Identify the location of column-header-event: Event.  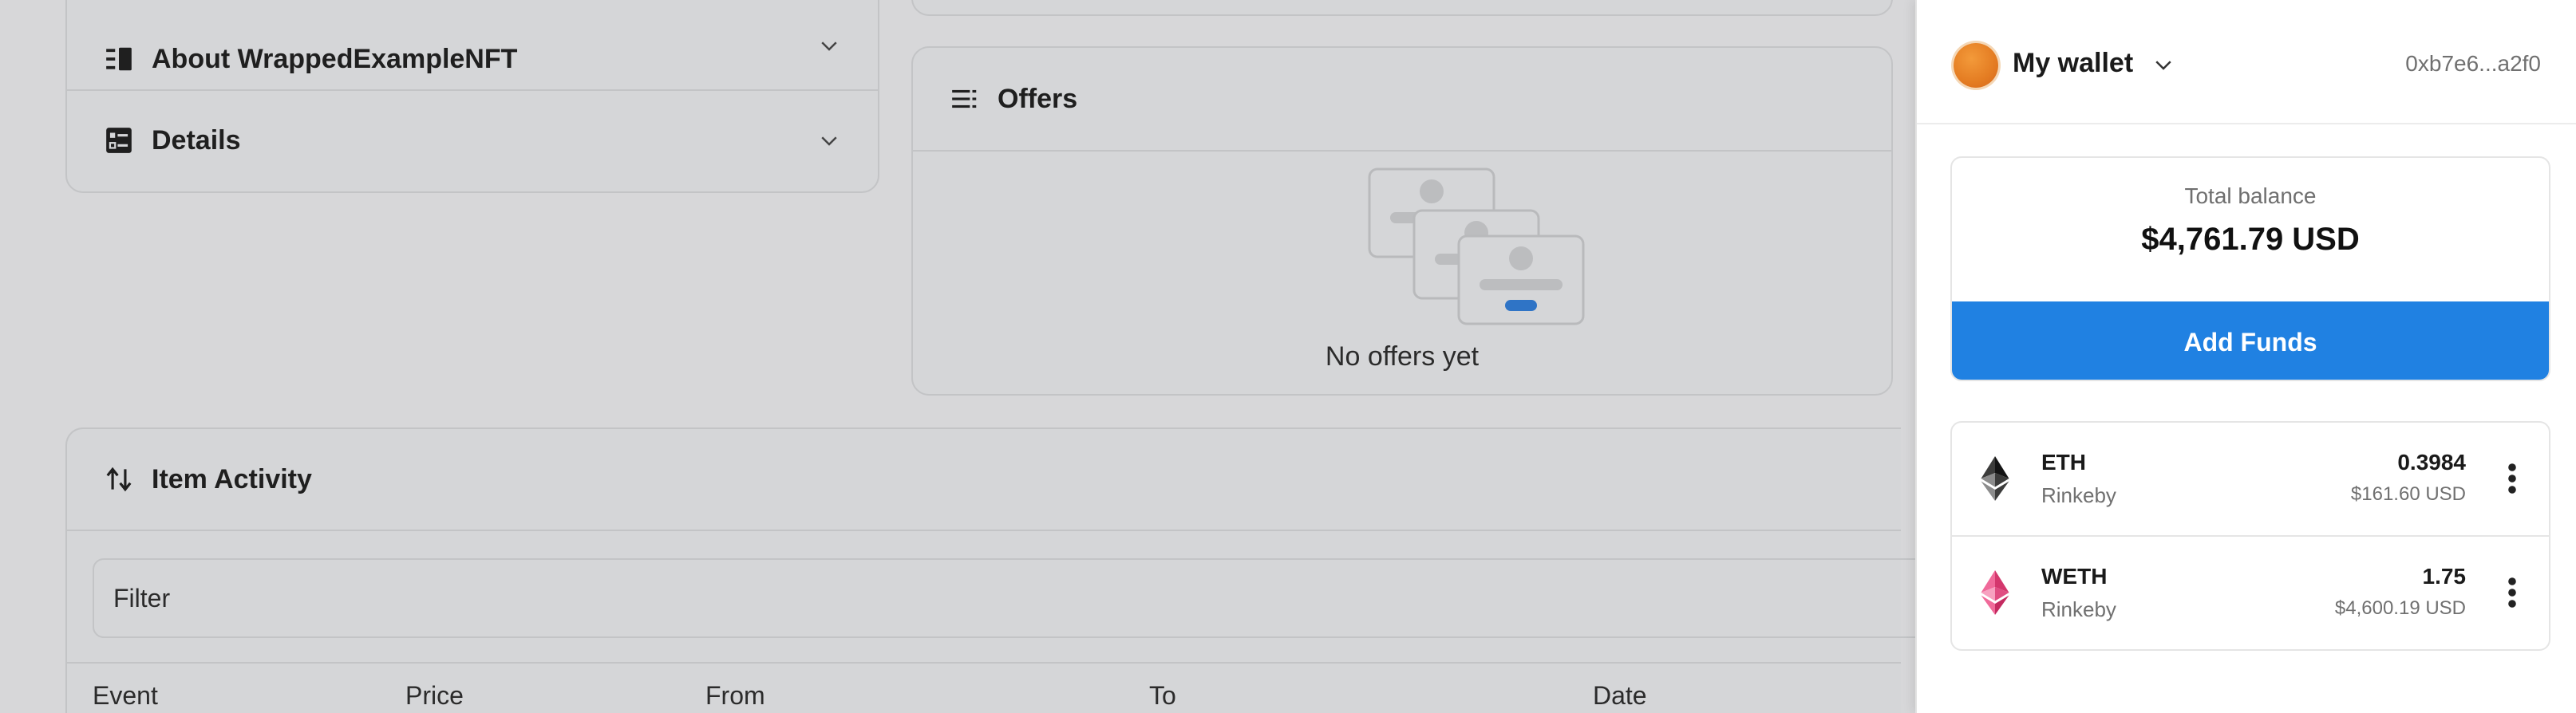
(125, 695).